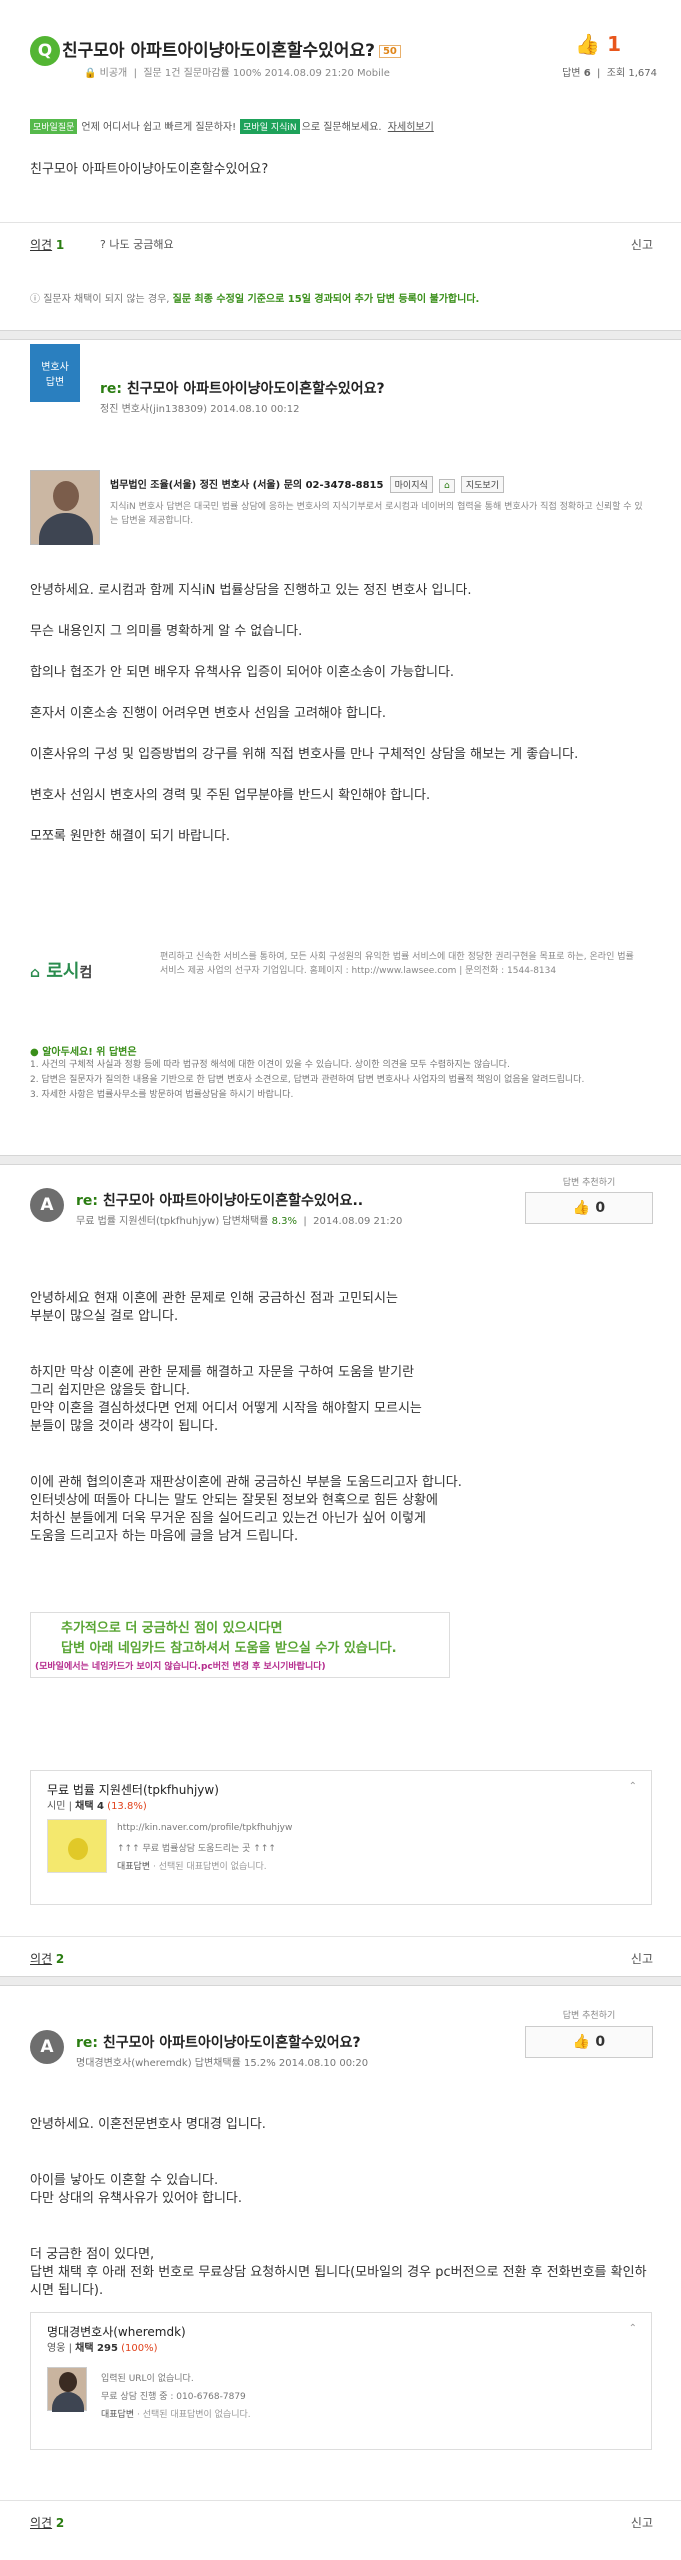 Image resolution: width=681 pixels, height=2560 pixels. What do you see at coordinates (340, 1956) in the screenshot?
I see `opinion-row-answer2: 의견 2 신고` at bounding box center [340, 1956].